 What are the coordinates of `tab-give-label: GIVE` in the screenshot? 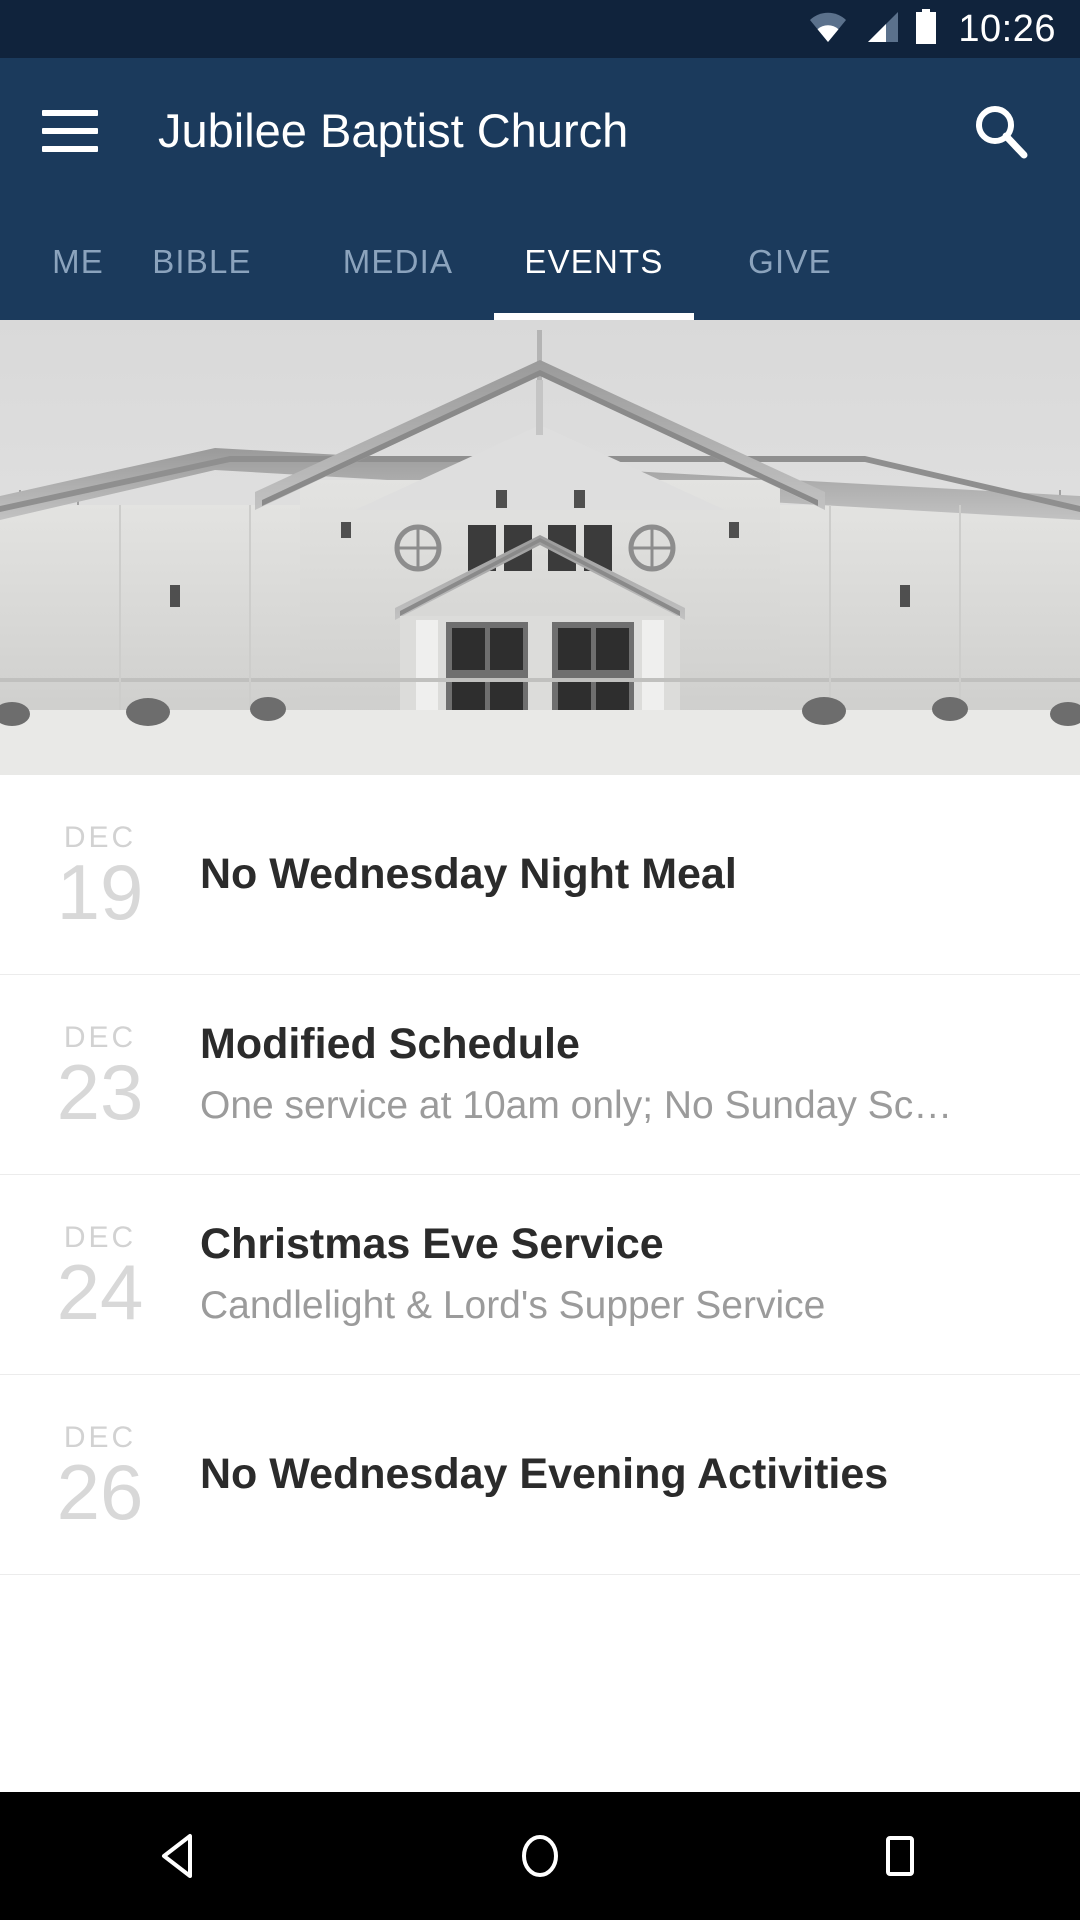 It's located at (790, 261).